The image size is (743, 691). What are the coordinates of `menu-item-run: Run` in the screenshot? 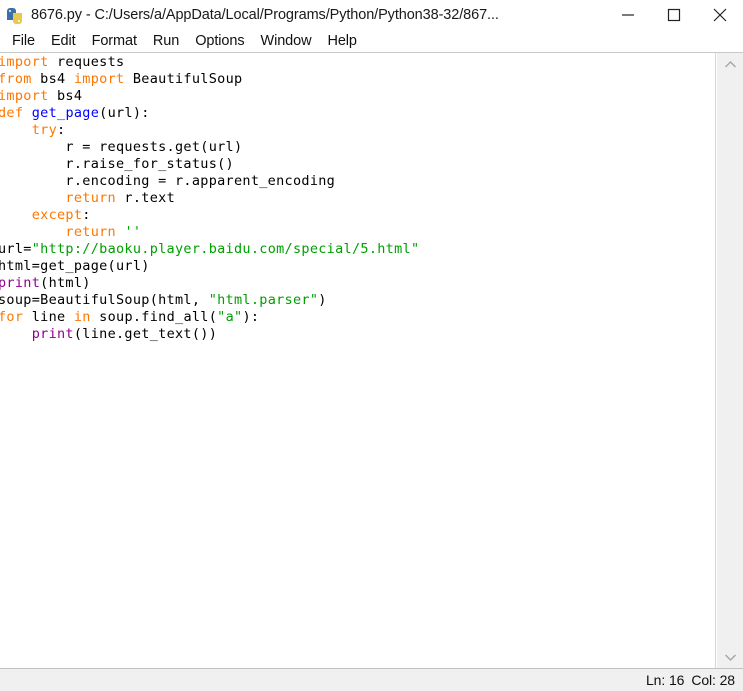 It's located at (166, 41).